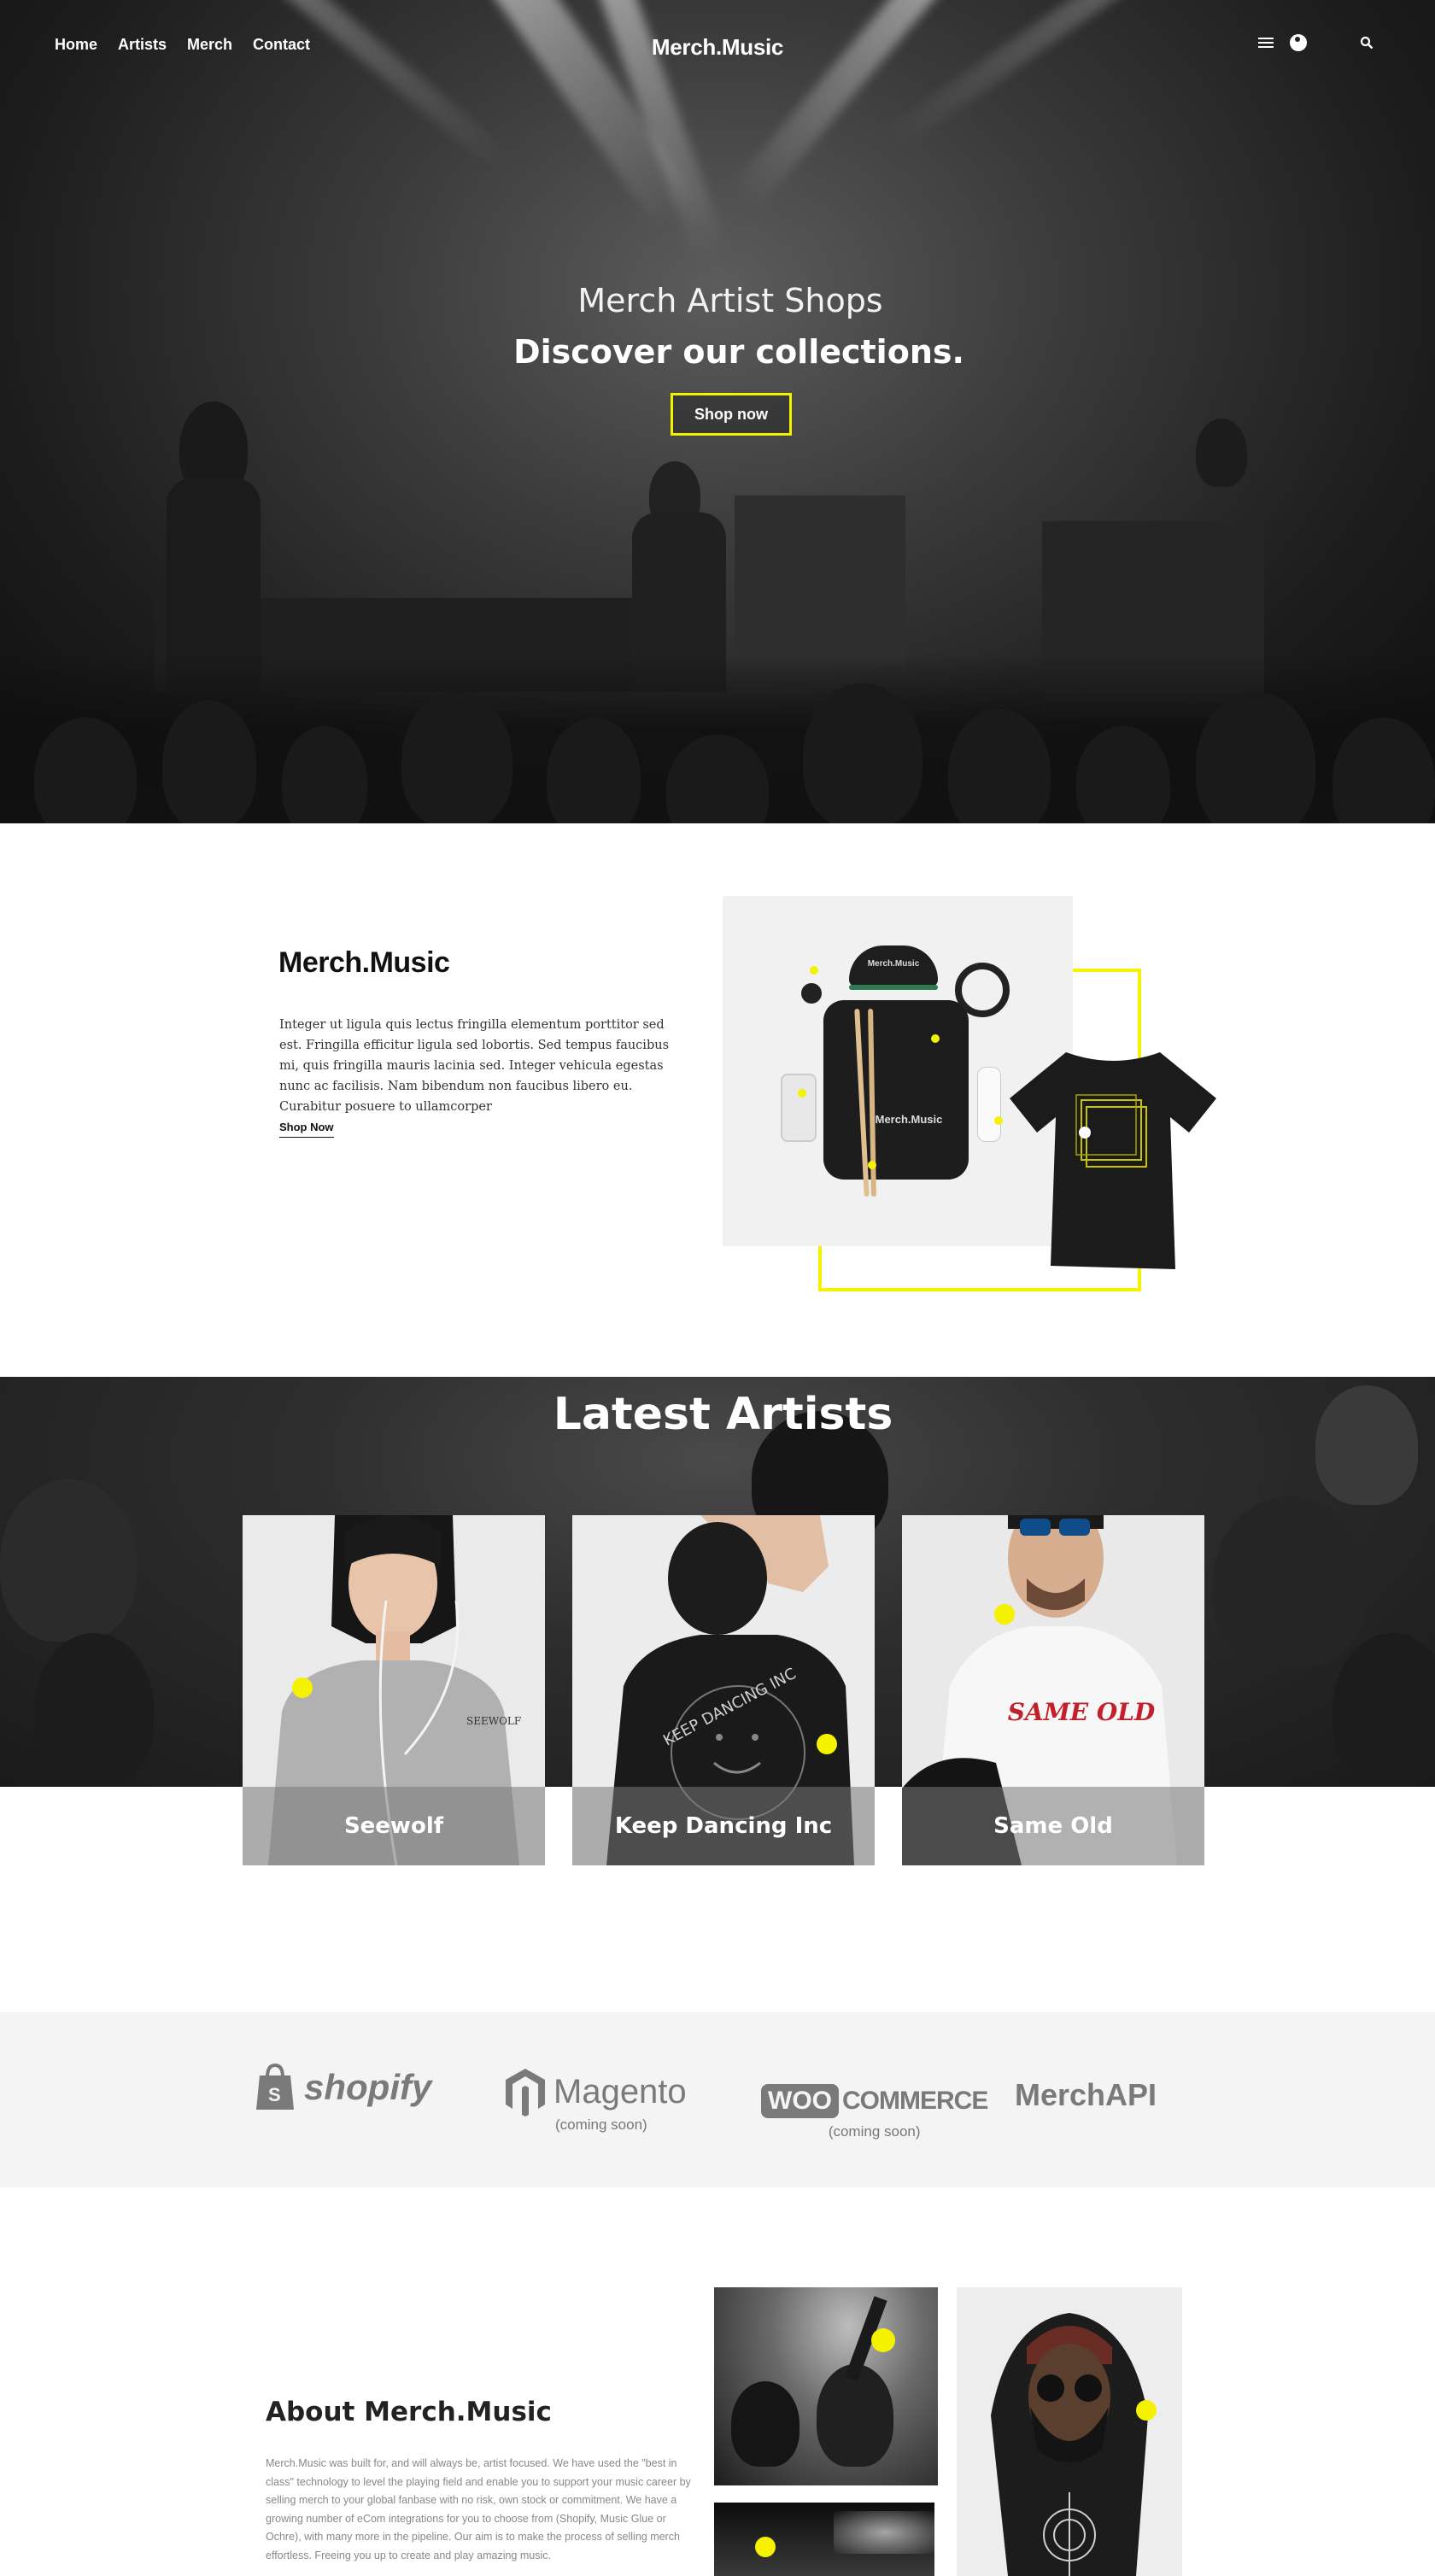 The width and height of the screenshot is (1435, 2576). What do you see at coordinates (1086, 2095) in the screenshot?
I see `partner-merchapi: MerchAPI` at bounding box center [1086, 2095].